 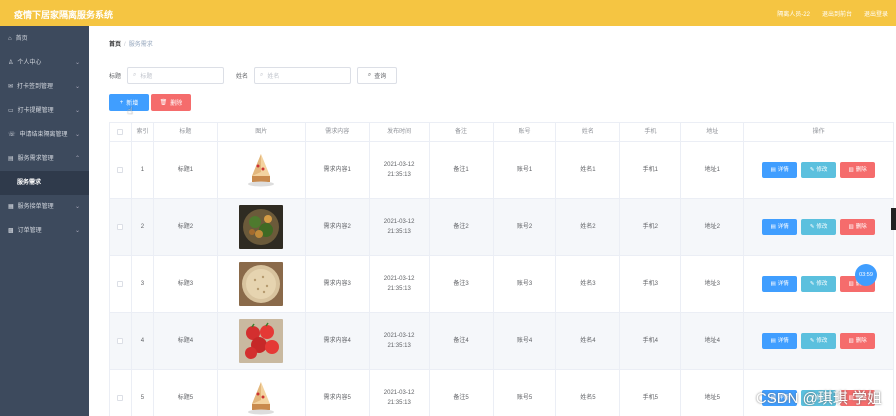 What do you see at coordinates (588, 284) in the screenshot?
I see `name-cell: 姓名3` at bounding box center [588, 284].